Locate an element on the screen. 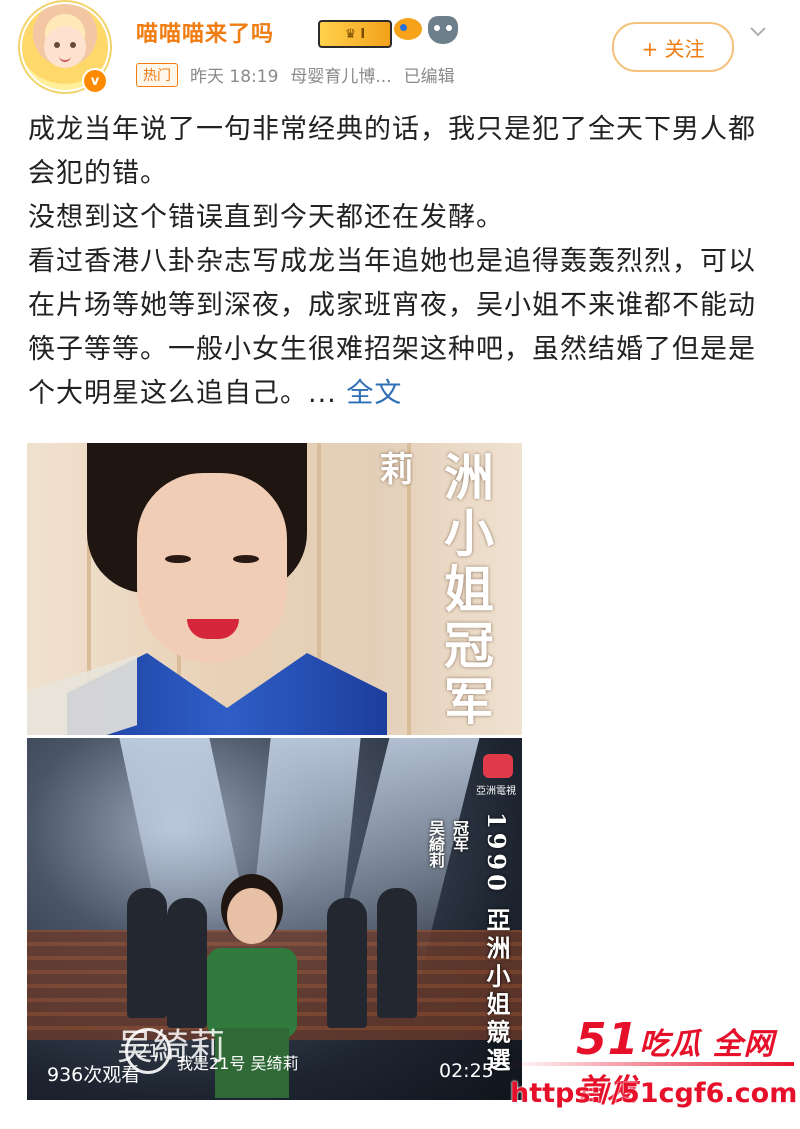 The width and height of the screenshot is (800, 1129). contest-title: 1990 亞洲小姐競選 is located at coordinates (496, 944).